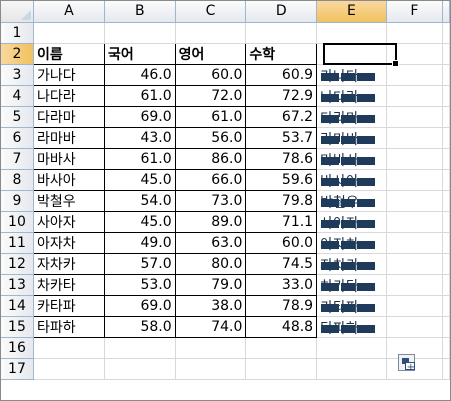 This screenshot has width=451, height=401. Describe the element at coordinates (139, 242) in the screenshot. I see `score-cell: 49.0` at that location.